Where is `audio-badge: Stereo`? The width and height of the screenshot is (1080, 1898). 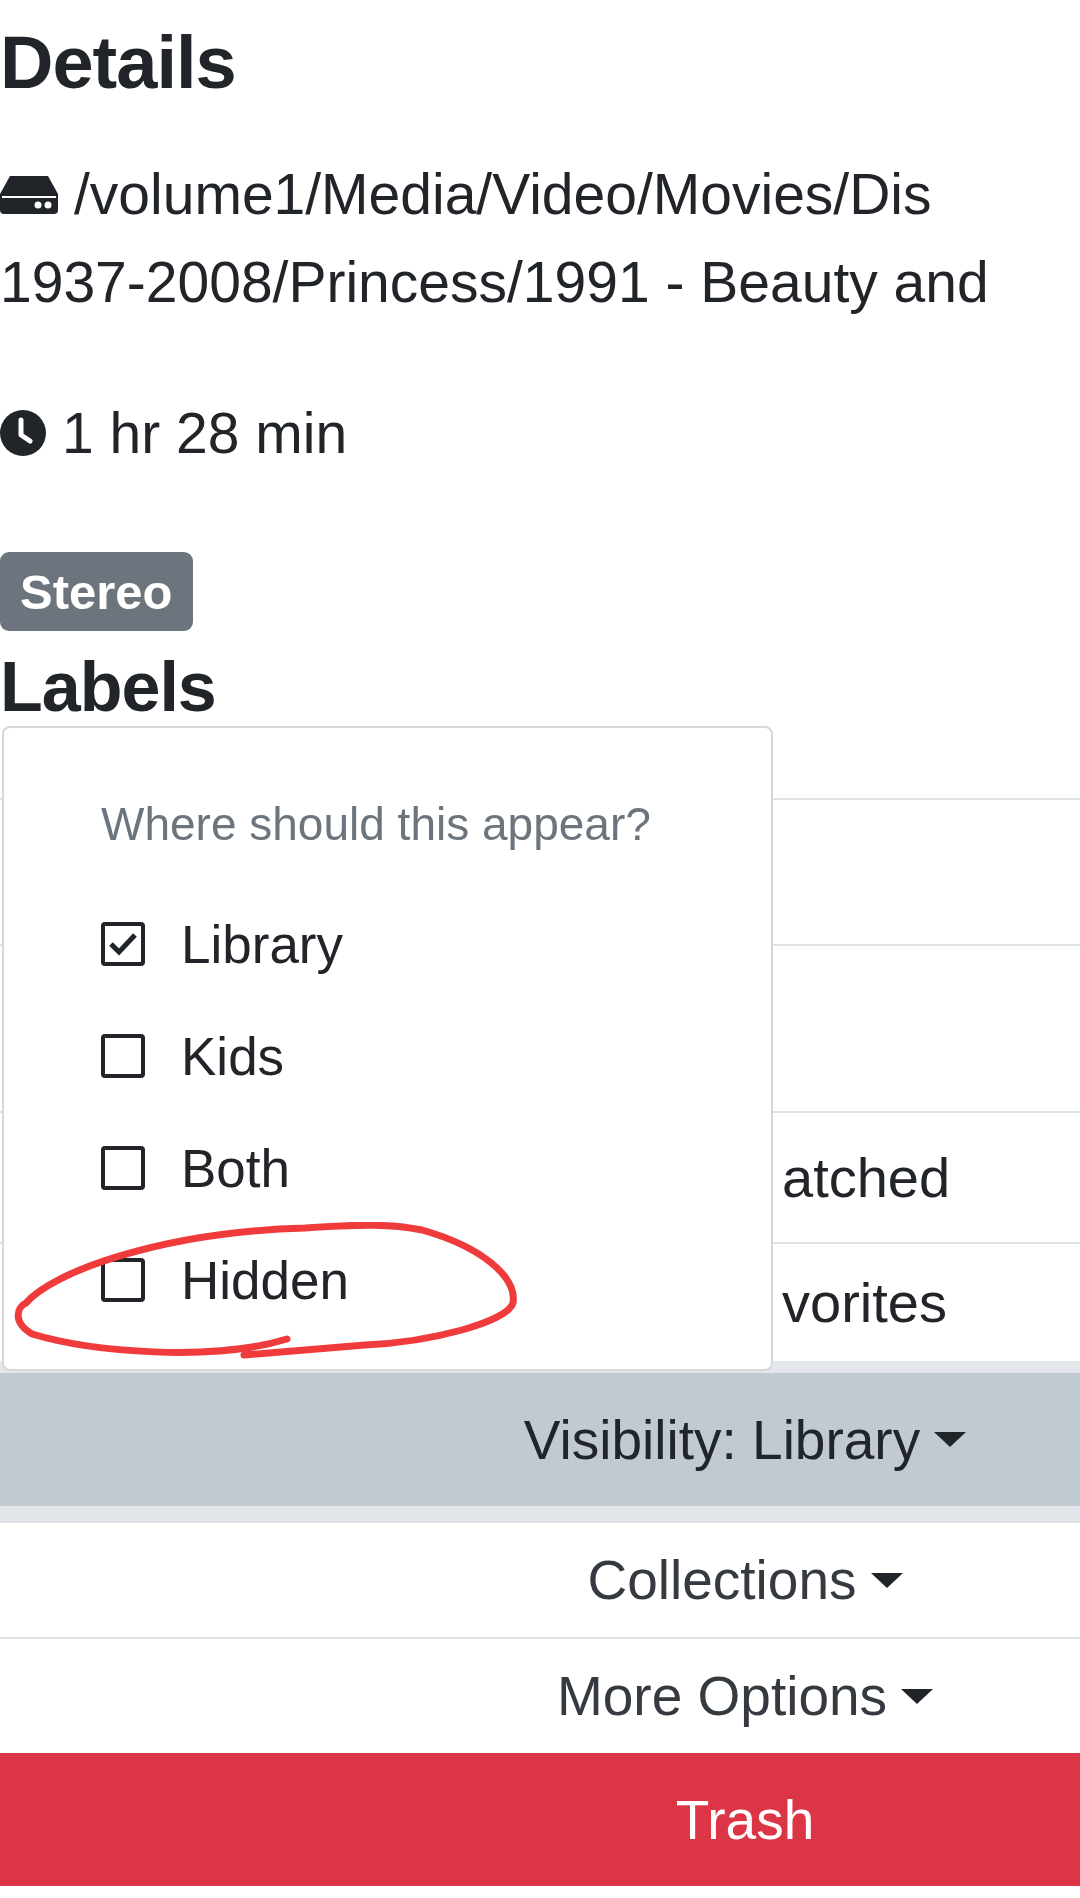 audio-badge: Stereo is located at coordinates (96, 591).